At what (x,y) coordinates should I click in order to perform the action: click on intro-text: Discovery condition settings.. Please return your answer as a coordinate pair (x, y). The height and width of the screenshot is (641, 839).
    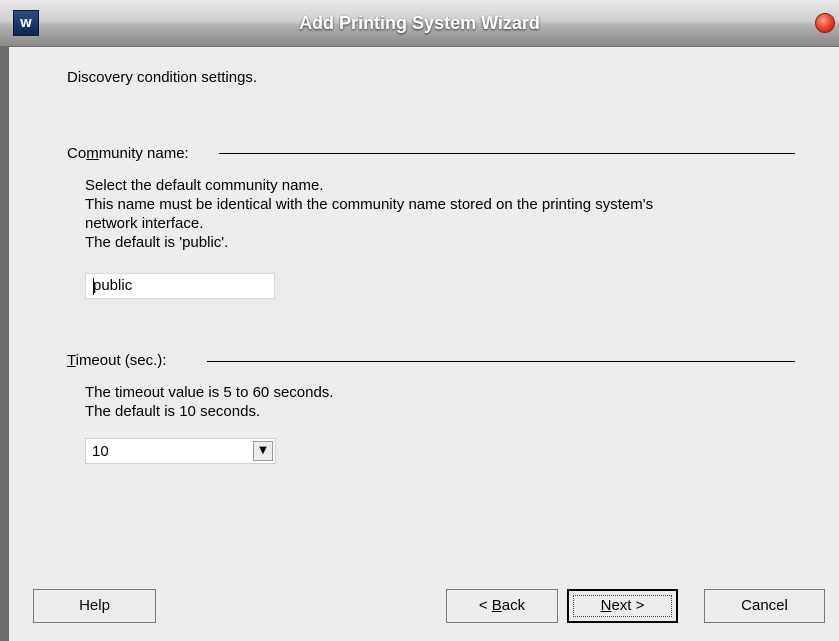
    Looking at the image, I should click on (162, 77).